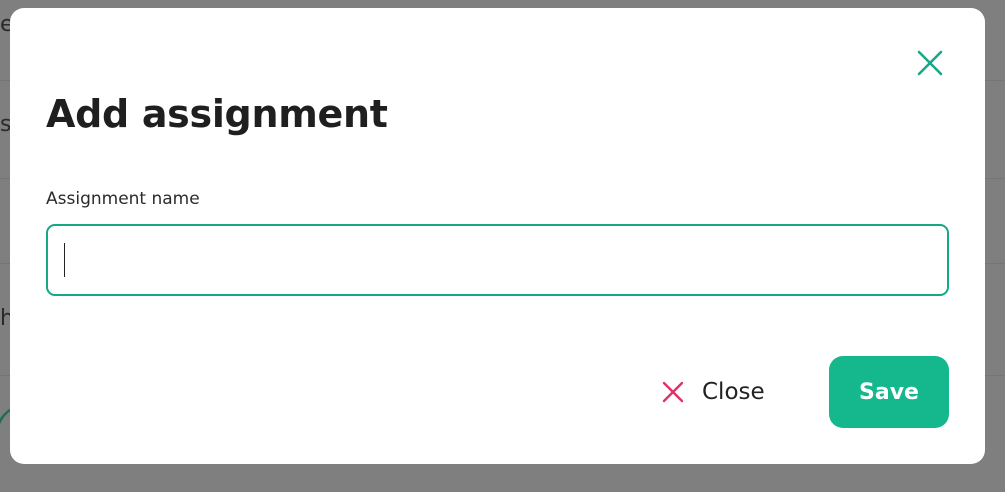 This screenshot has width=1005, height=492. I want to click on save-button: Save, so click(889, 392).